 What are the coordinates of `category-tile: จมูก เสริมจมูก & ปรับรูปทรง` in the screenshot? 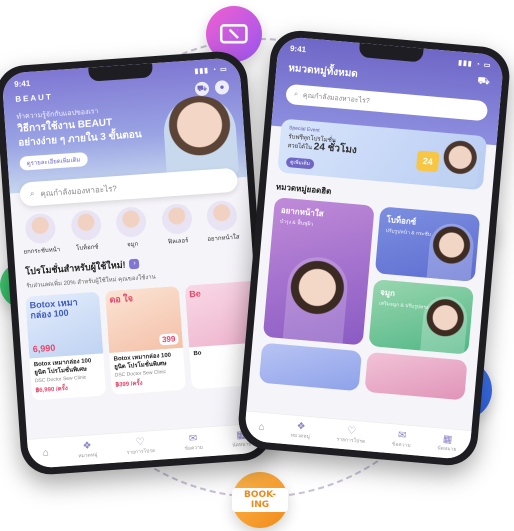 It's located at (421, 317).